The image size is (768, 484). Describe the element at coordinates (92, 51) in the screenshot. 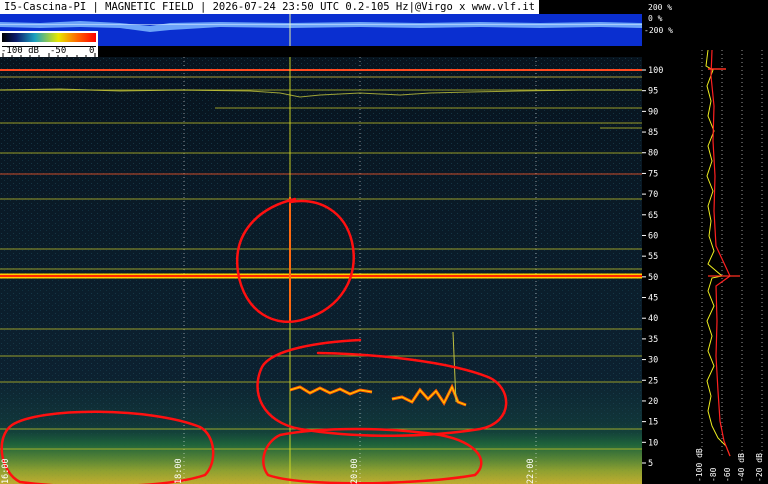

I see `legend-max-label: 0` at that location.